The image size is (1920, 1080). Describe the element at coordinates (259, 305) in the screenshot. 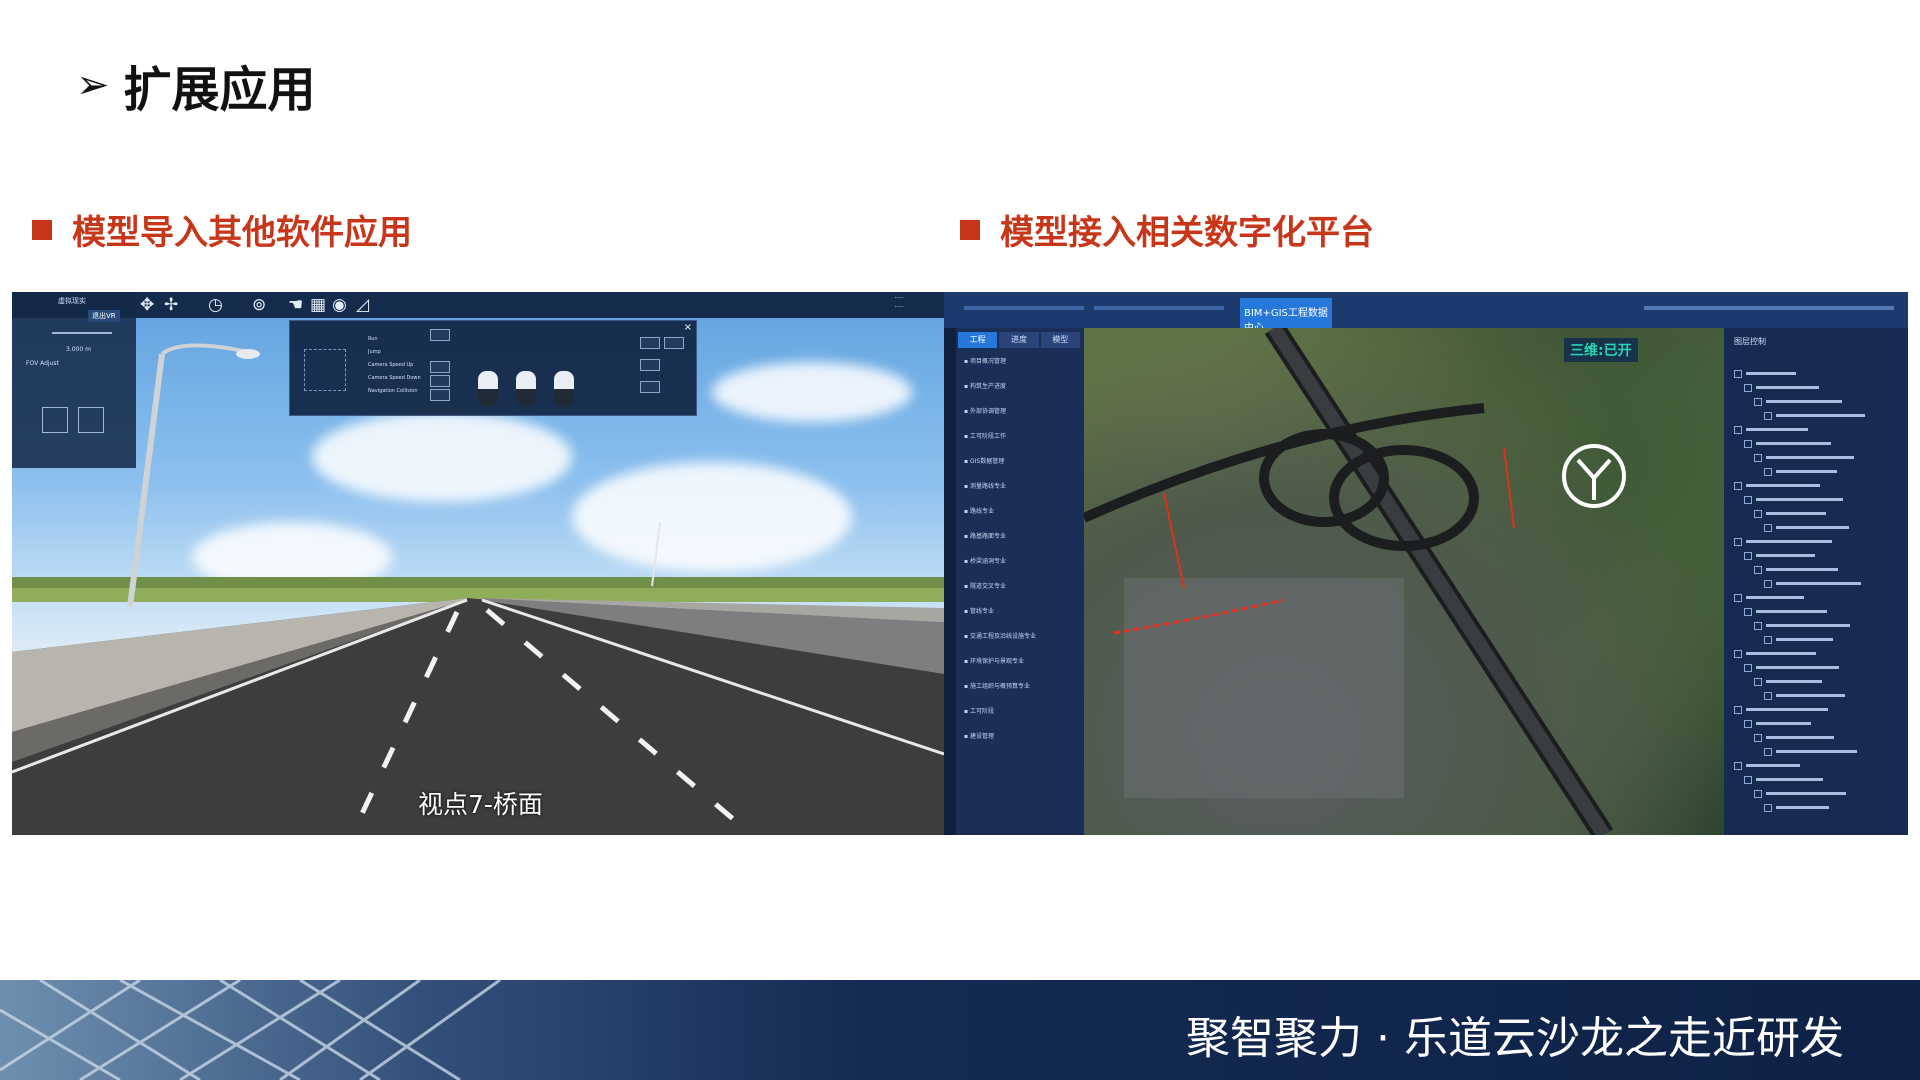

I see `vr-headset-icon: ⊚` at that location.